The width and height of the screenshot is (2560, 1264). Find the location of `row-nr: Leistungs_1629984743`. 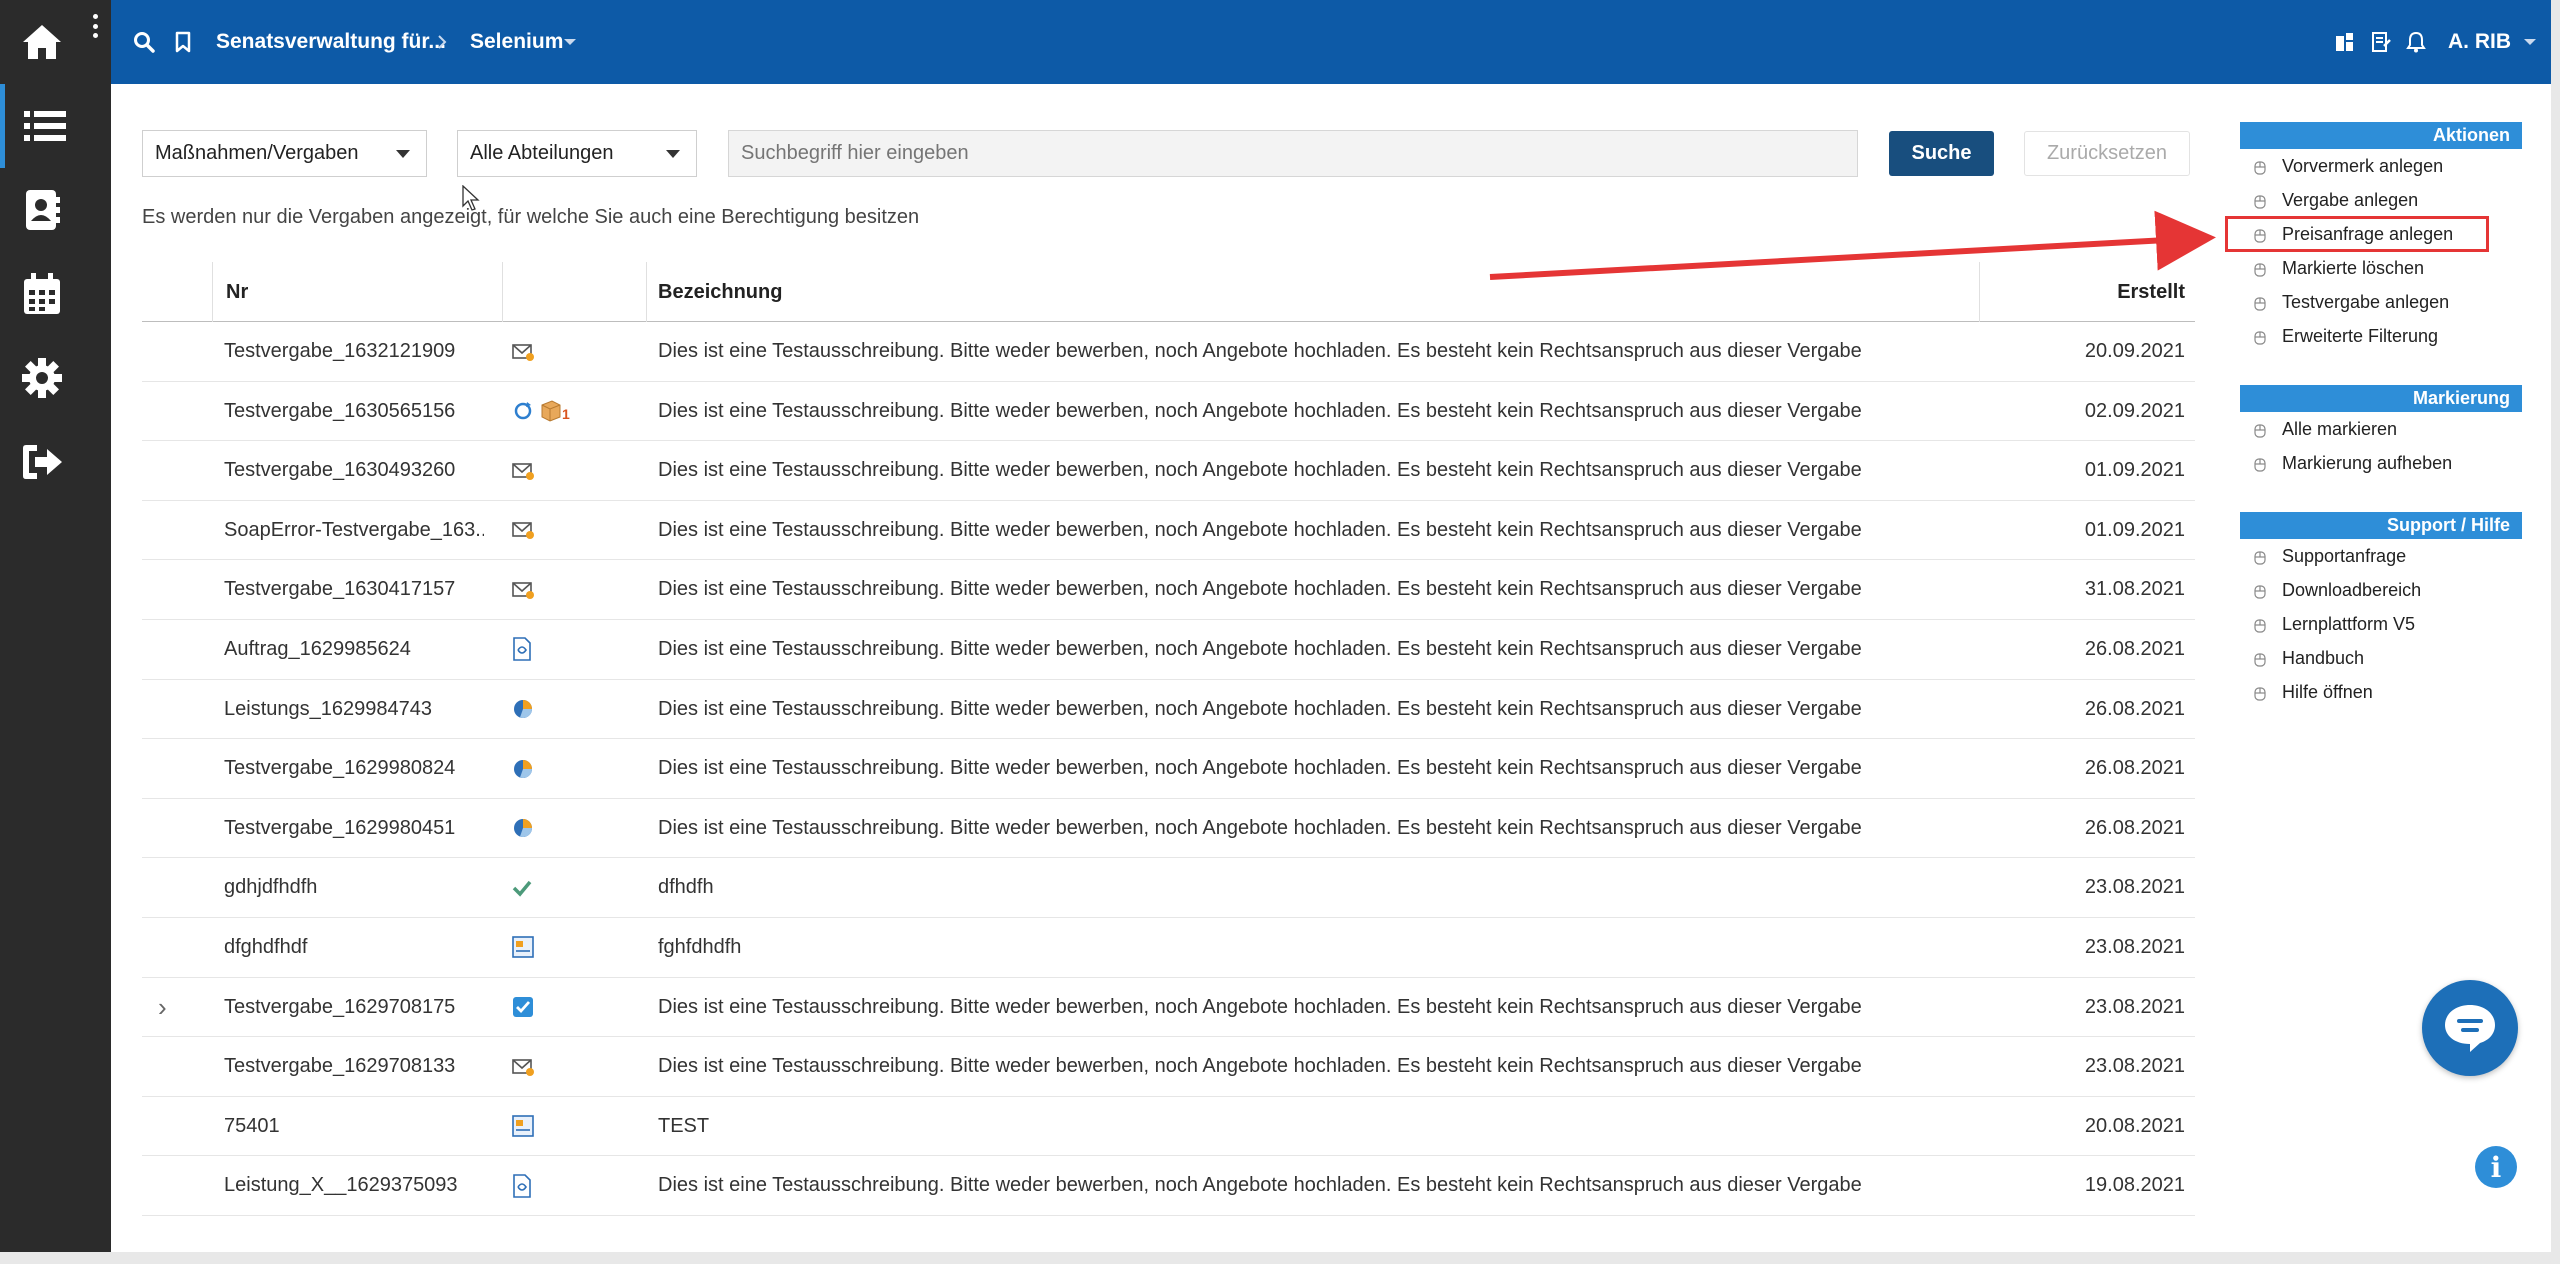

row-nr: Leistungs_1629984743 is located at coordinates (354, 709).